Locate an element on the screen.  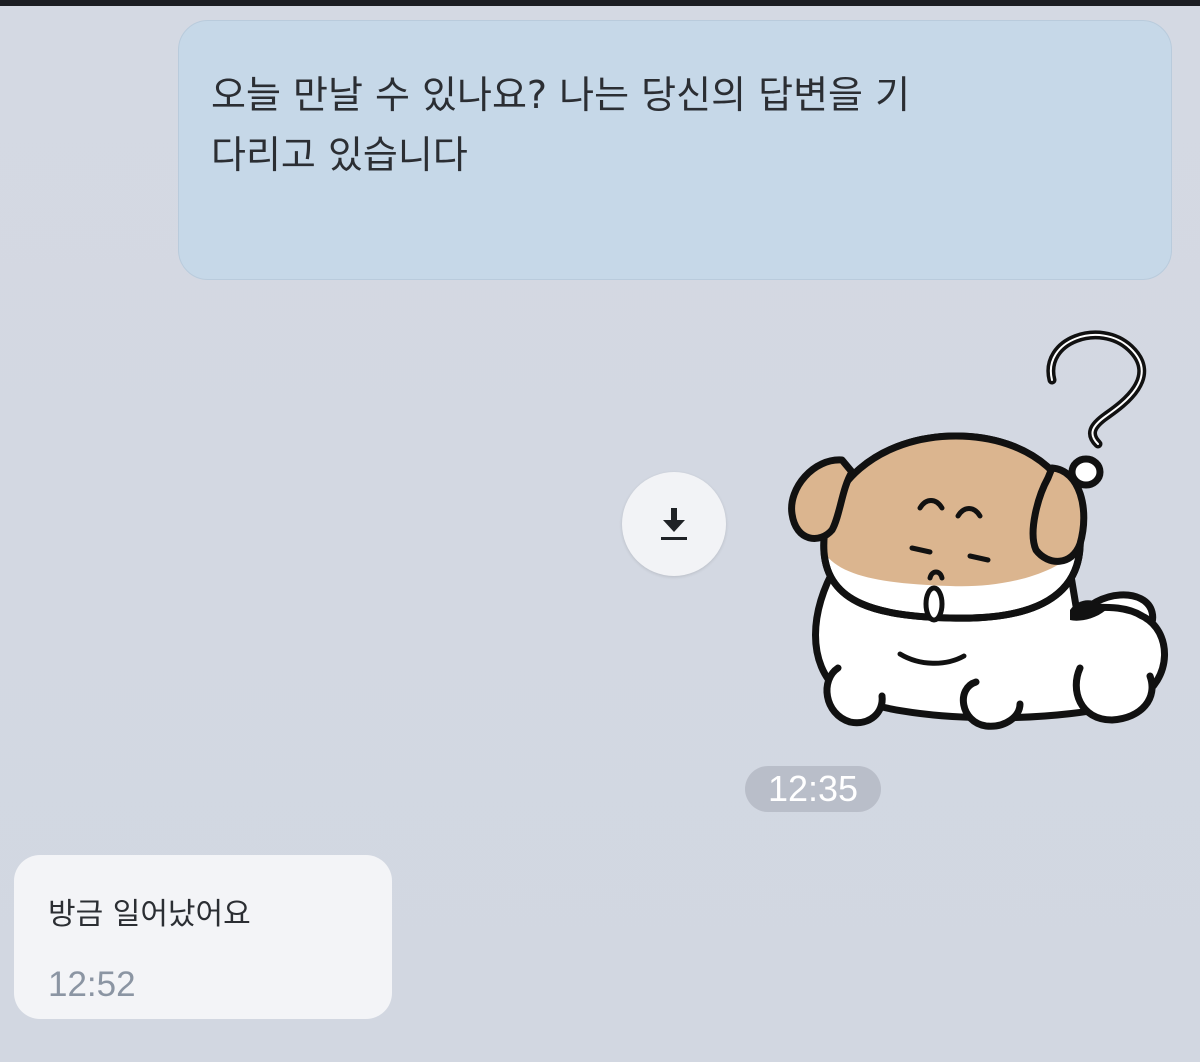
incoming-message-text: 방금 일어났어요 is located at coordinates (149, 914).